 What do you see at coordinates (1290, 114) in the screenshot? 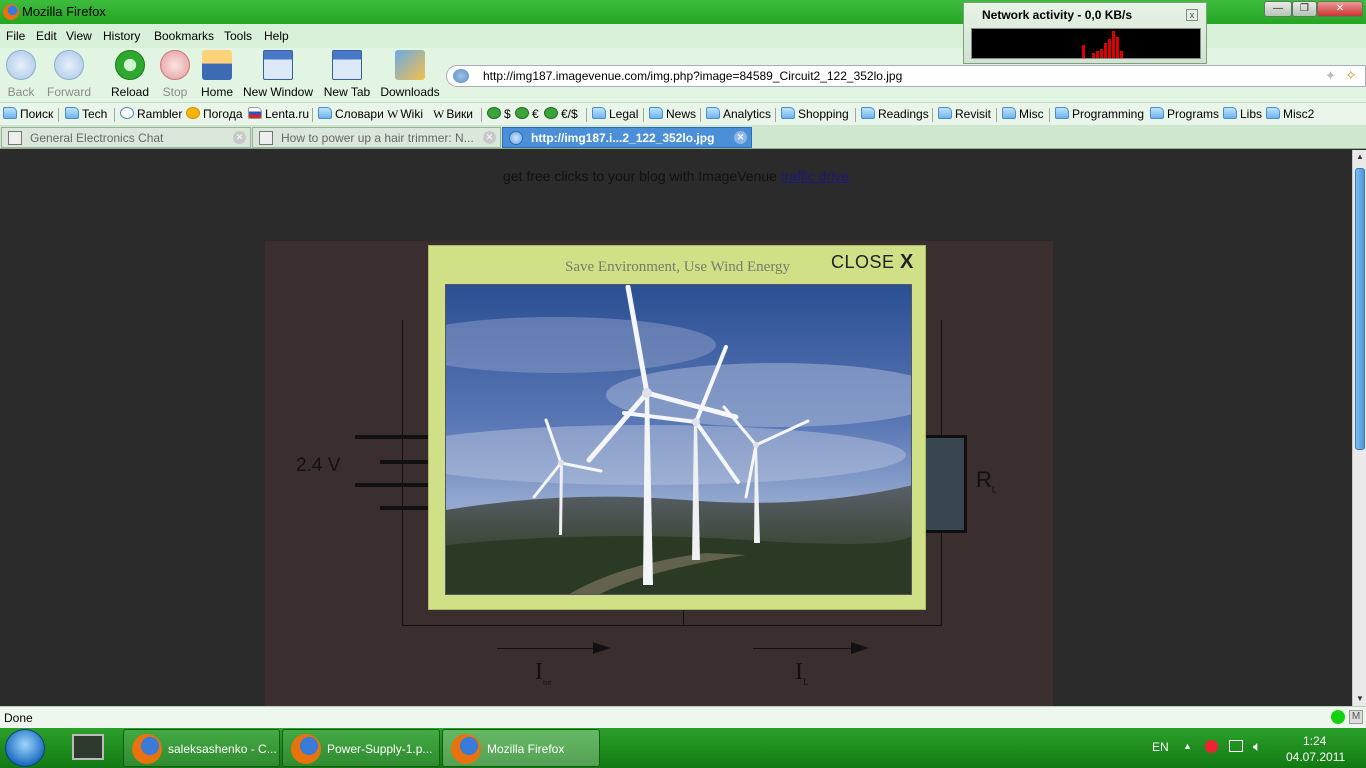
I see `bookmark-misc2: Misc2` at bounding box center [1290, 114].